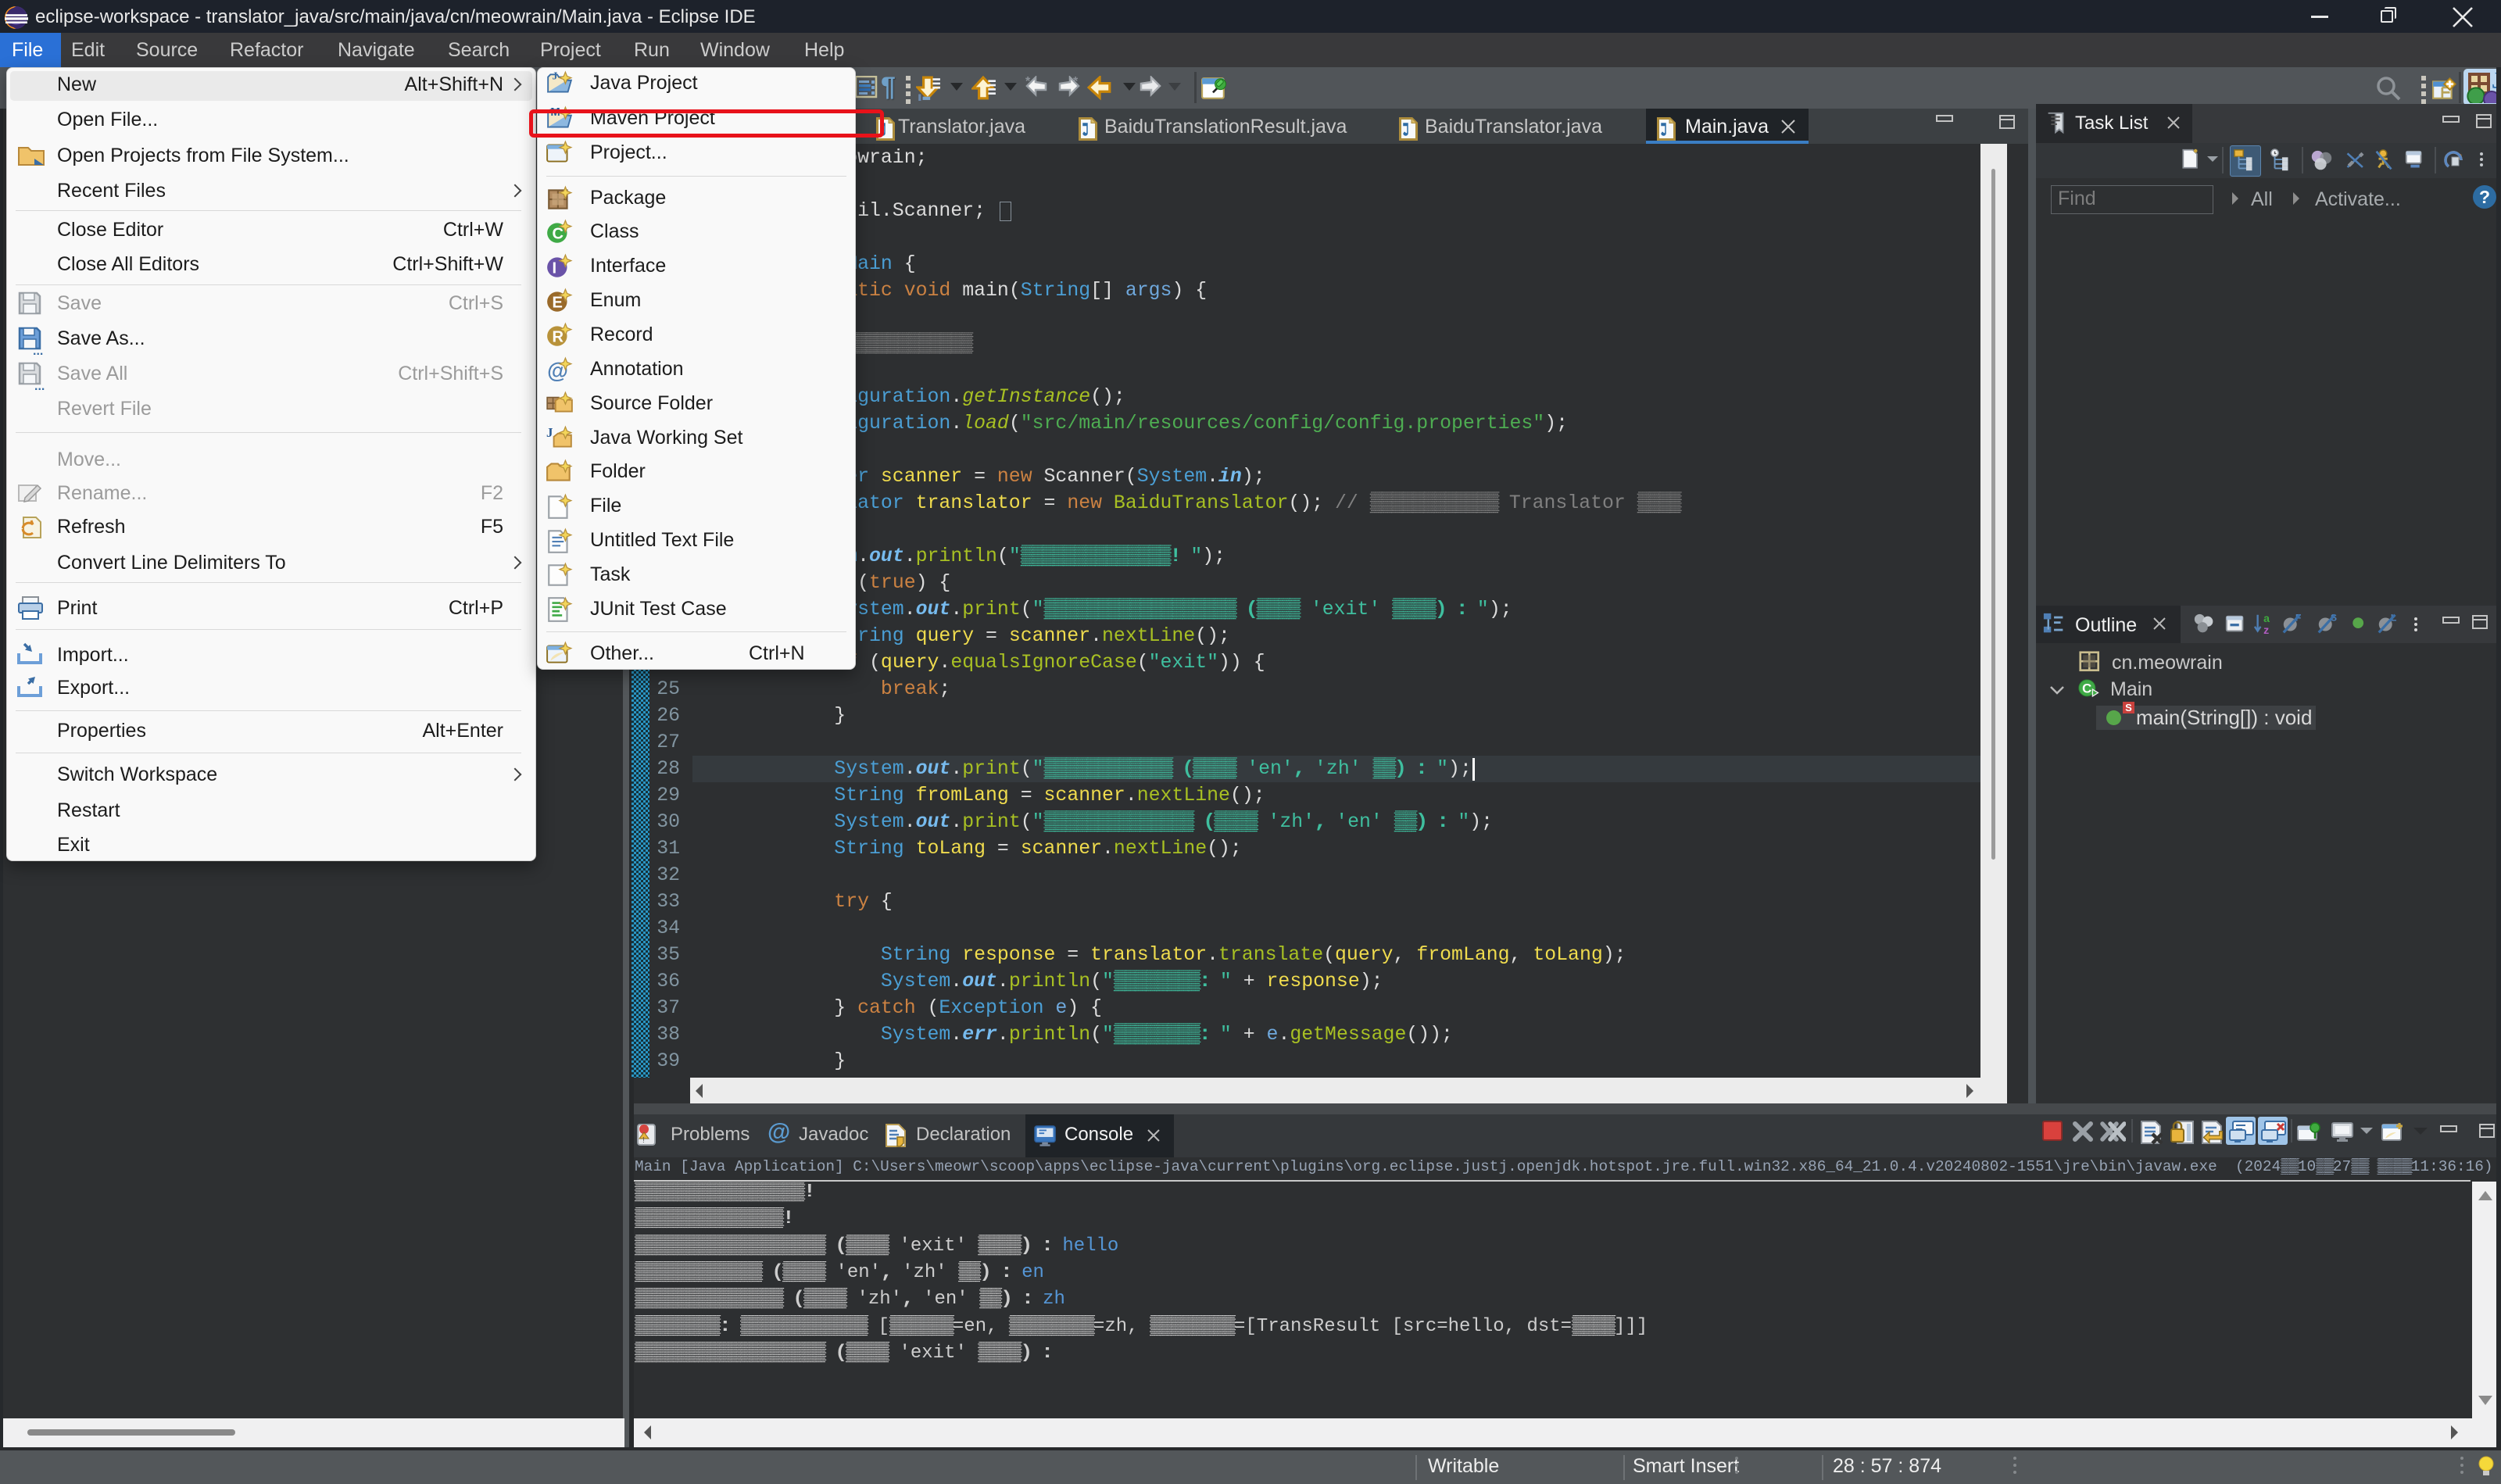  What do you see at coordinates (558, 336) in the screenshot?
I see `svg-text: R` at bounding box center [558, 336].